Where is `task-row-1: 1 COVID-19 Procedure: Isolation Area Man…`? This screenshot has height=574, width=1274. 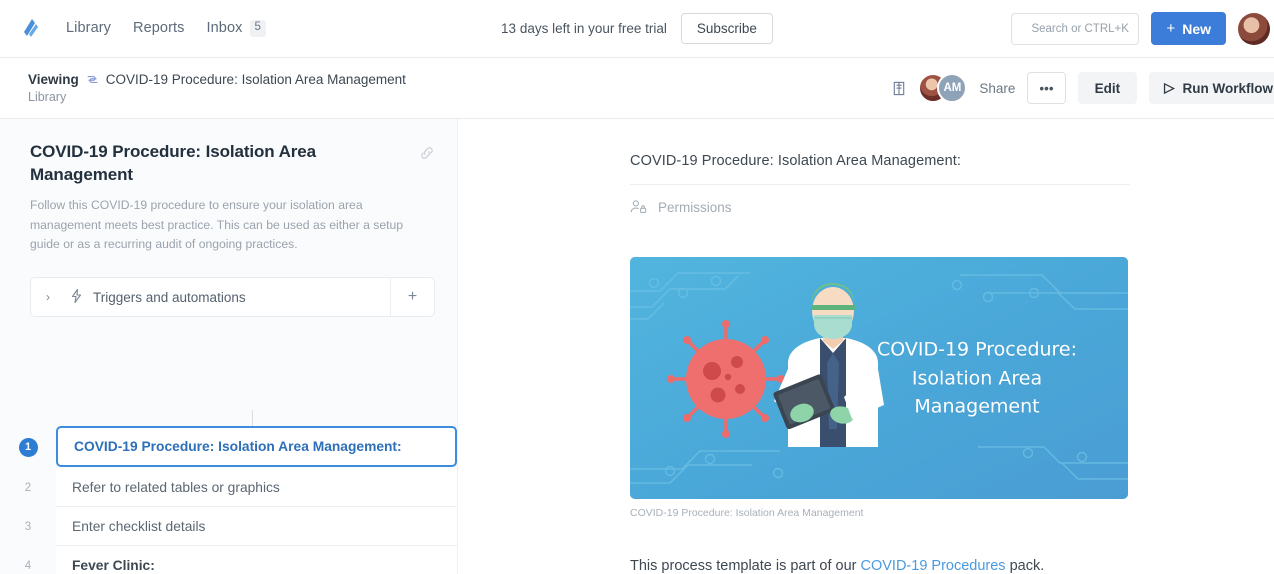 task-row-1: 1 COVID-19 Procedure: Isolation Area Man… is located at coordinates (228, 447).